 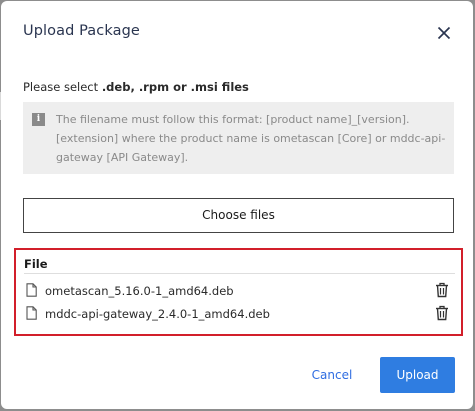 I want to click on file-name: mddc-api-gateway_2.4.0-1_amd64.deb, so click(x=157, y=314).